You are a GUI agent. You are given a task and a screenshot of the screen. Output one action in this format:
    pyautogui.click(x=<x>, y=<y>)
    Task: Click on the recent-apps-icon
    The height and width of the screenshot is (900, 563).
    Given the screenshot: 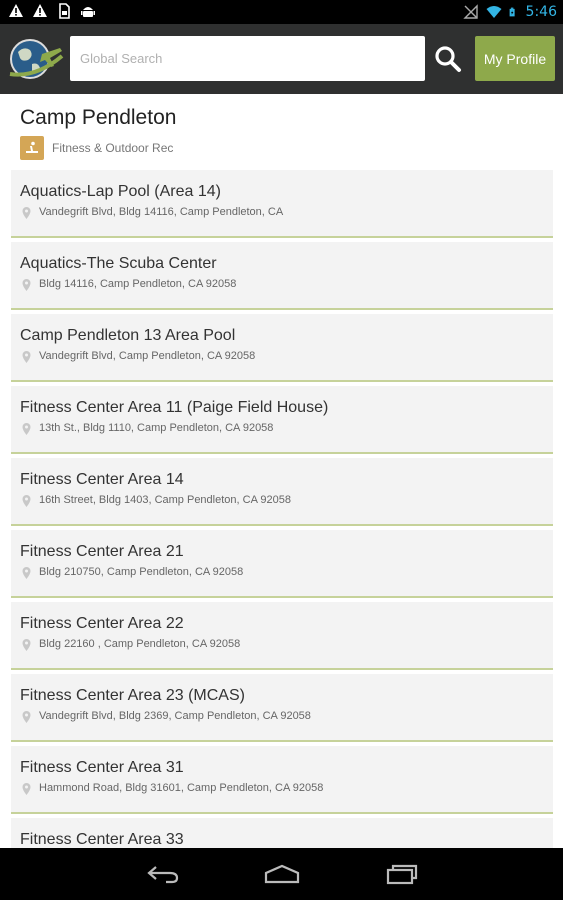 What is the action you would take?
    pyautogui.click(x=402, y=874)
    